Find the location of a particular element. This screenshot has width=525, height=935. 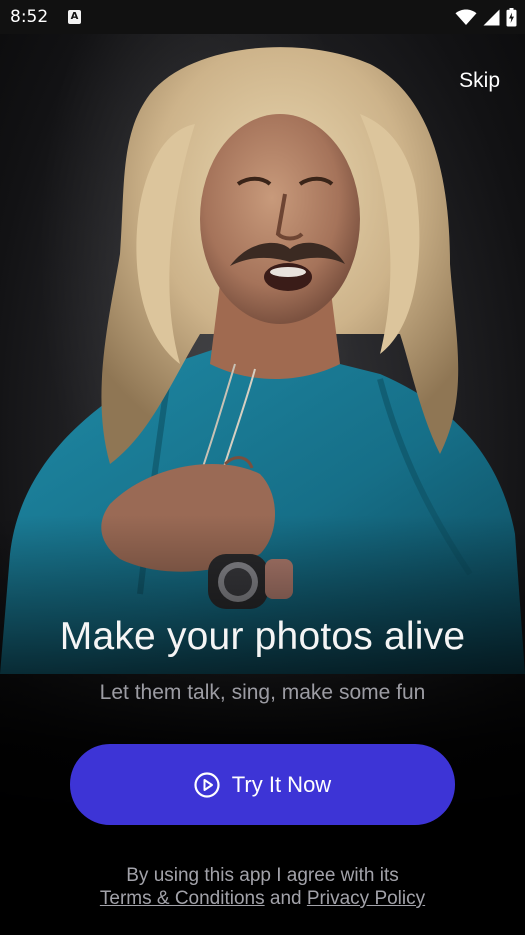

page-title: Make your photos alive is located at coordinates (262, 636).